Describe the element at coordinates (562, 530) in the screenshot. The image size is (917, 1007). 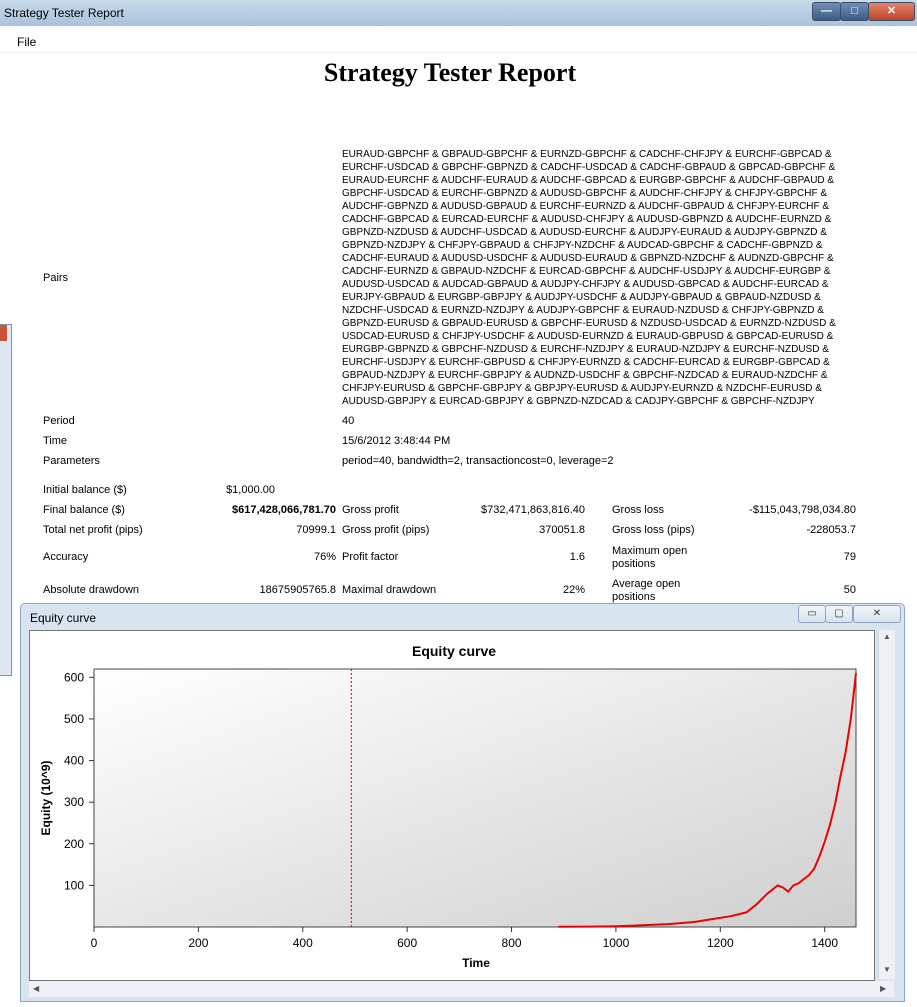
I see `gross-profit-pips-value: 370051.8` at that location.